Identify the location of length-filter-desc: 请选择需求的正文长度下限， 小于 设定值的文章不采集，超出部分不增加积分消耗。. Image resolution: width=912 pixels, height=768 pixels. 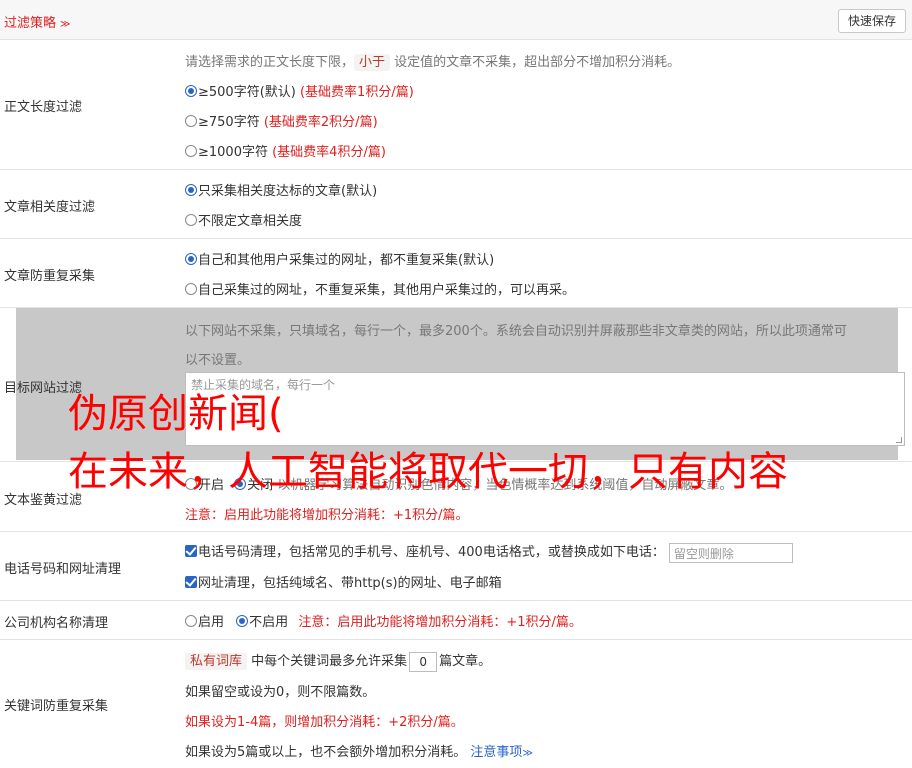
(433, 62).